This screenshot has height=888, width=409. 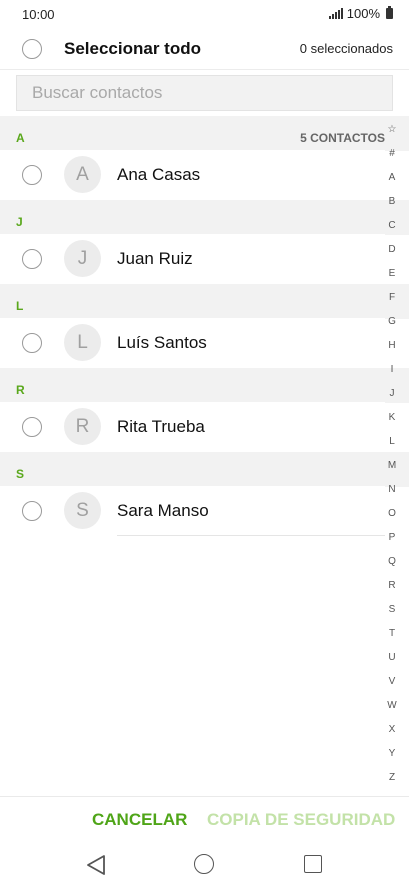 What do you see at coordinates (20, 138) in the screenshot?
I see `section-letter: A` at bounding box center [20, 138].